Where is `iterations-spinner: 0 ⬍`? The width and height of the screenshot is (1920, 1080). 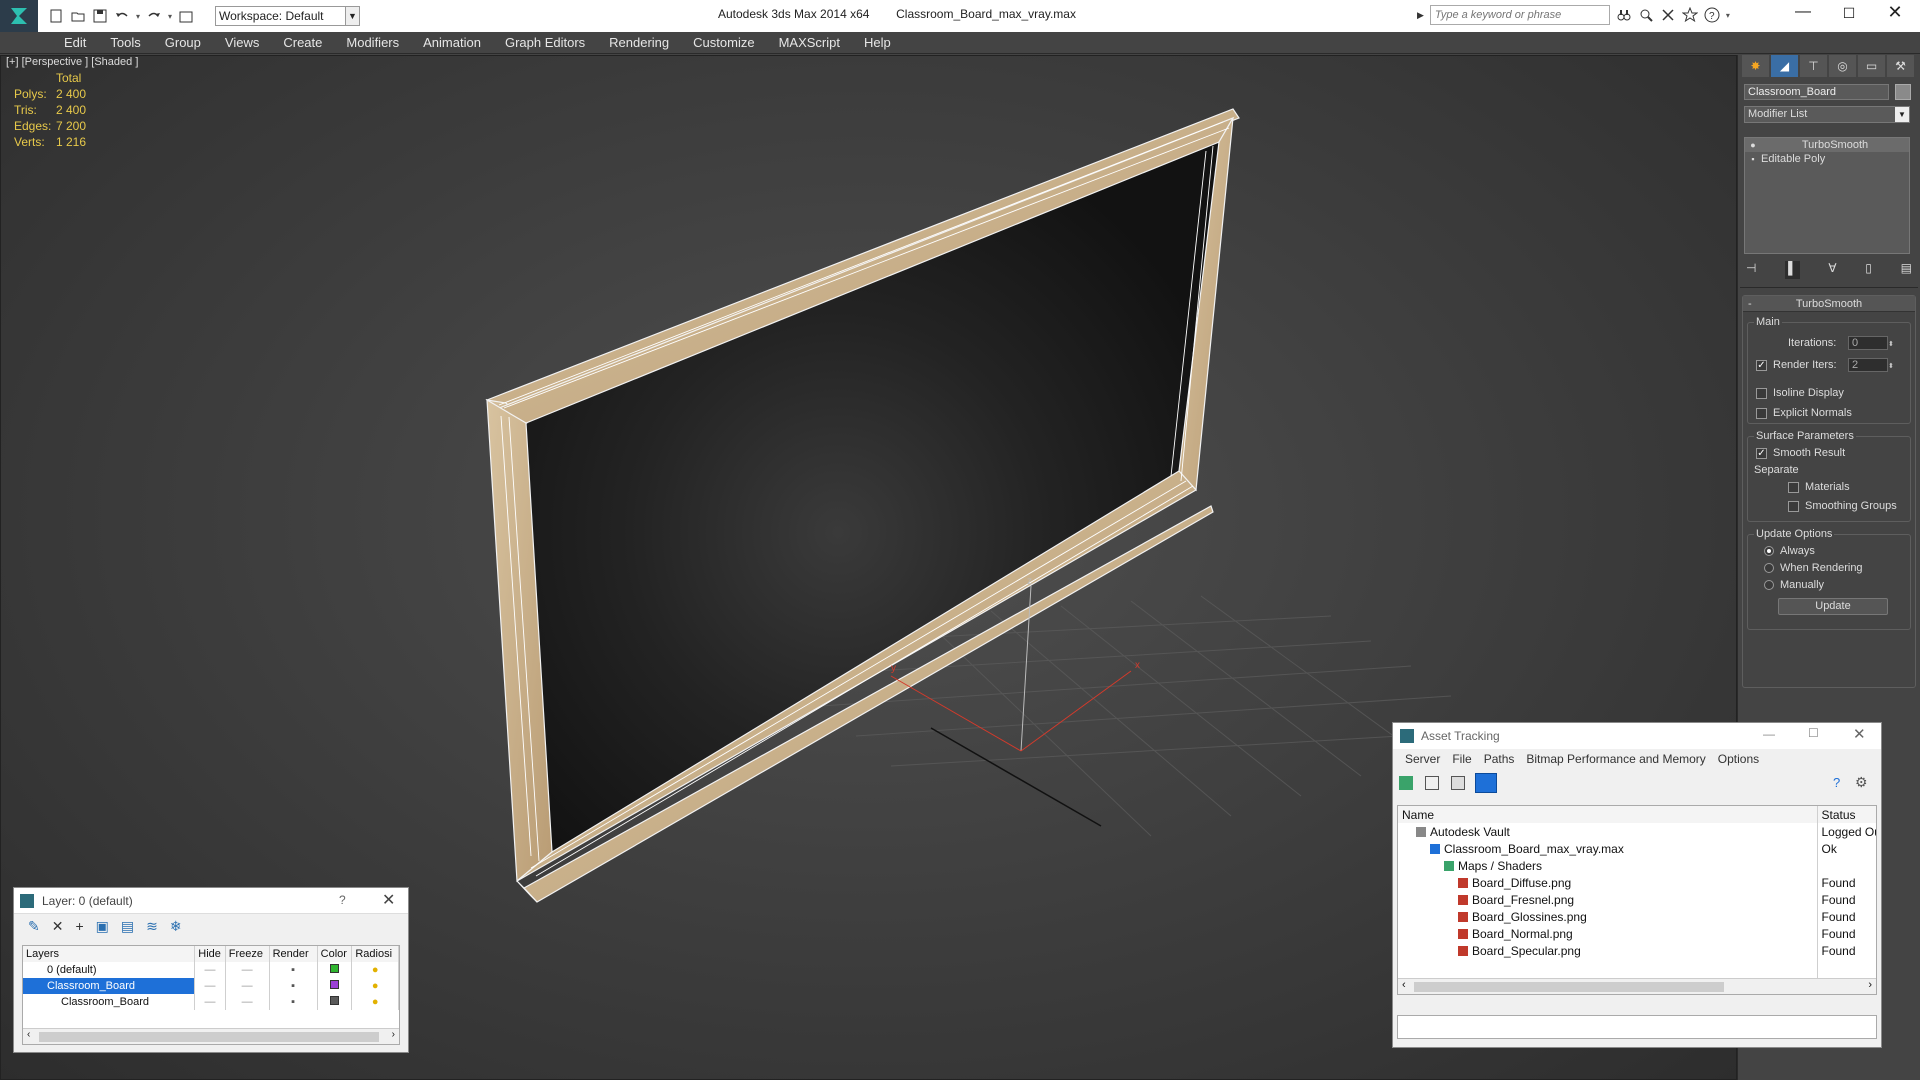 iterations-spinner: 0 ⬍ is located at coordinates (1871, 342).